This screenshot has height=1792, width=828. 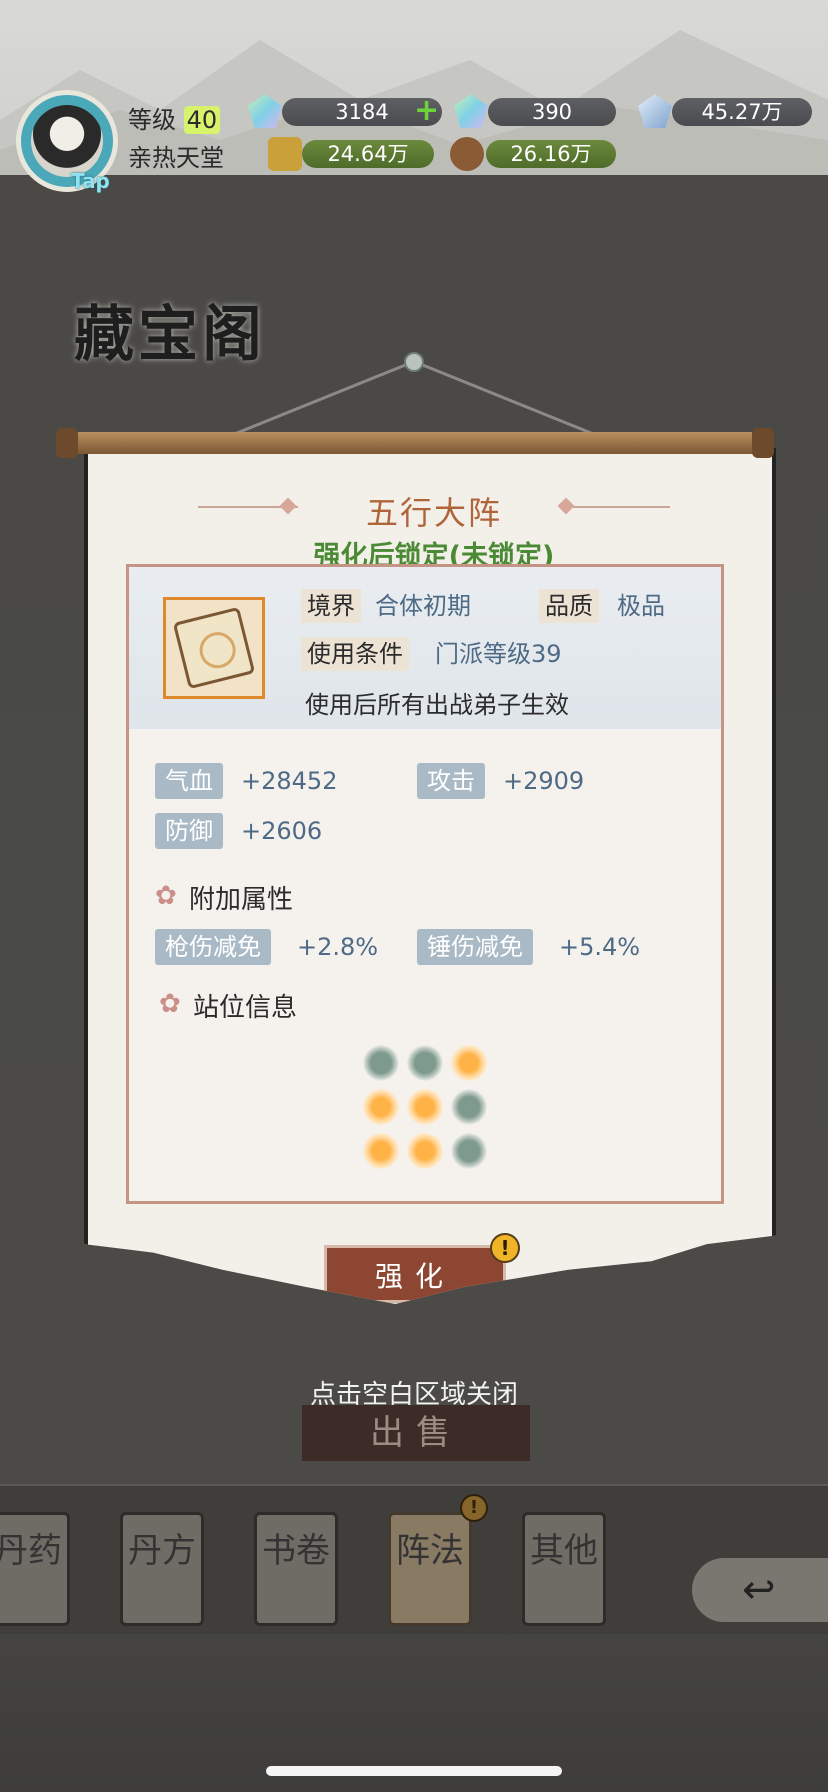 I want to click on realm-value: 合体初期, so click(x=423, y=606).